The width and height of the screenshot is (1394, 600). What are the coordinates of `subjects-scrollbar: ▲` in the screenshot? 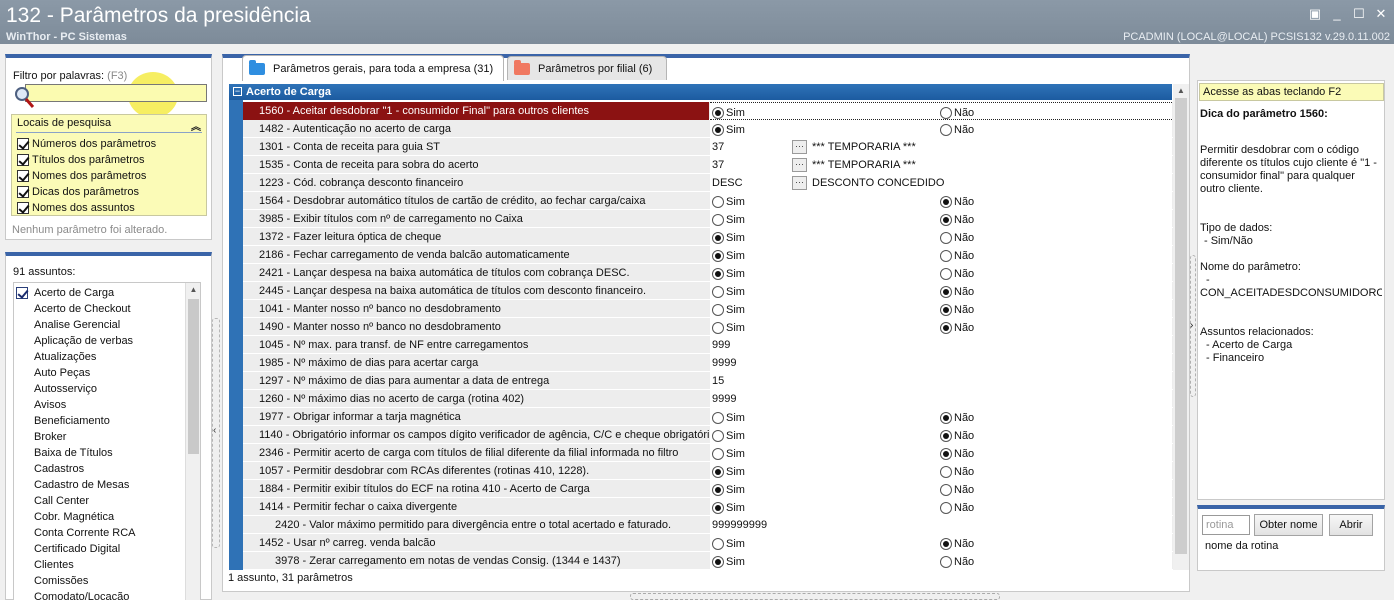 It's located at (192, 441).